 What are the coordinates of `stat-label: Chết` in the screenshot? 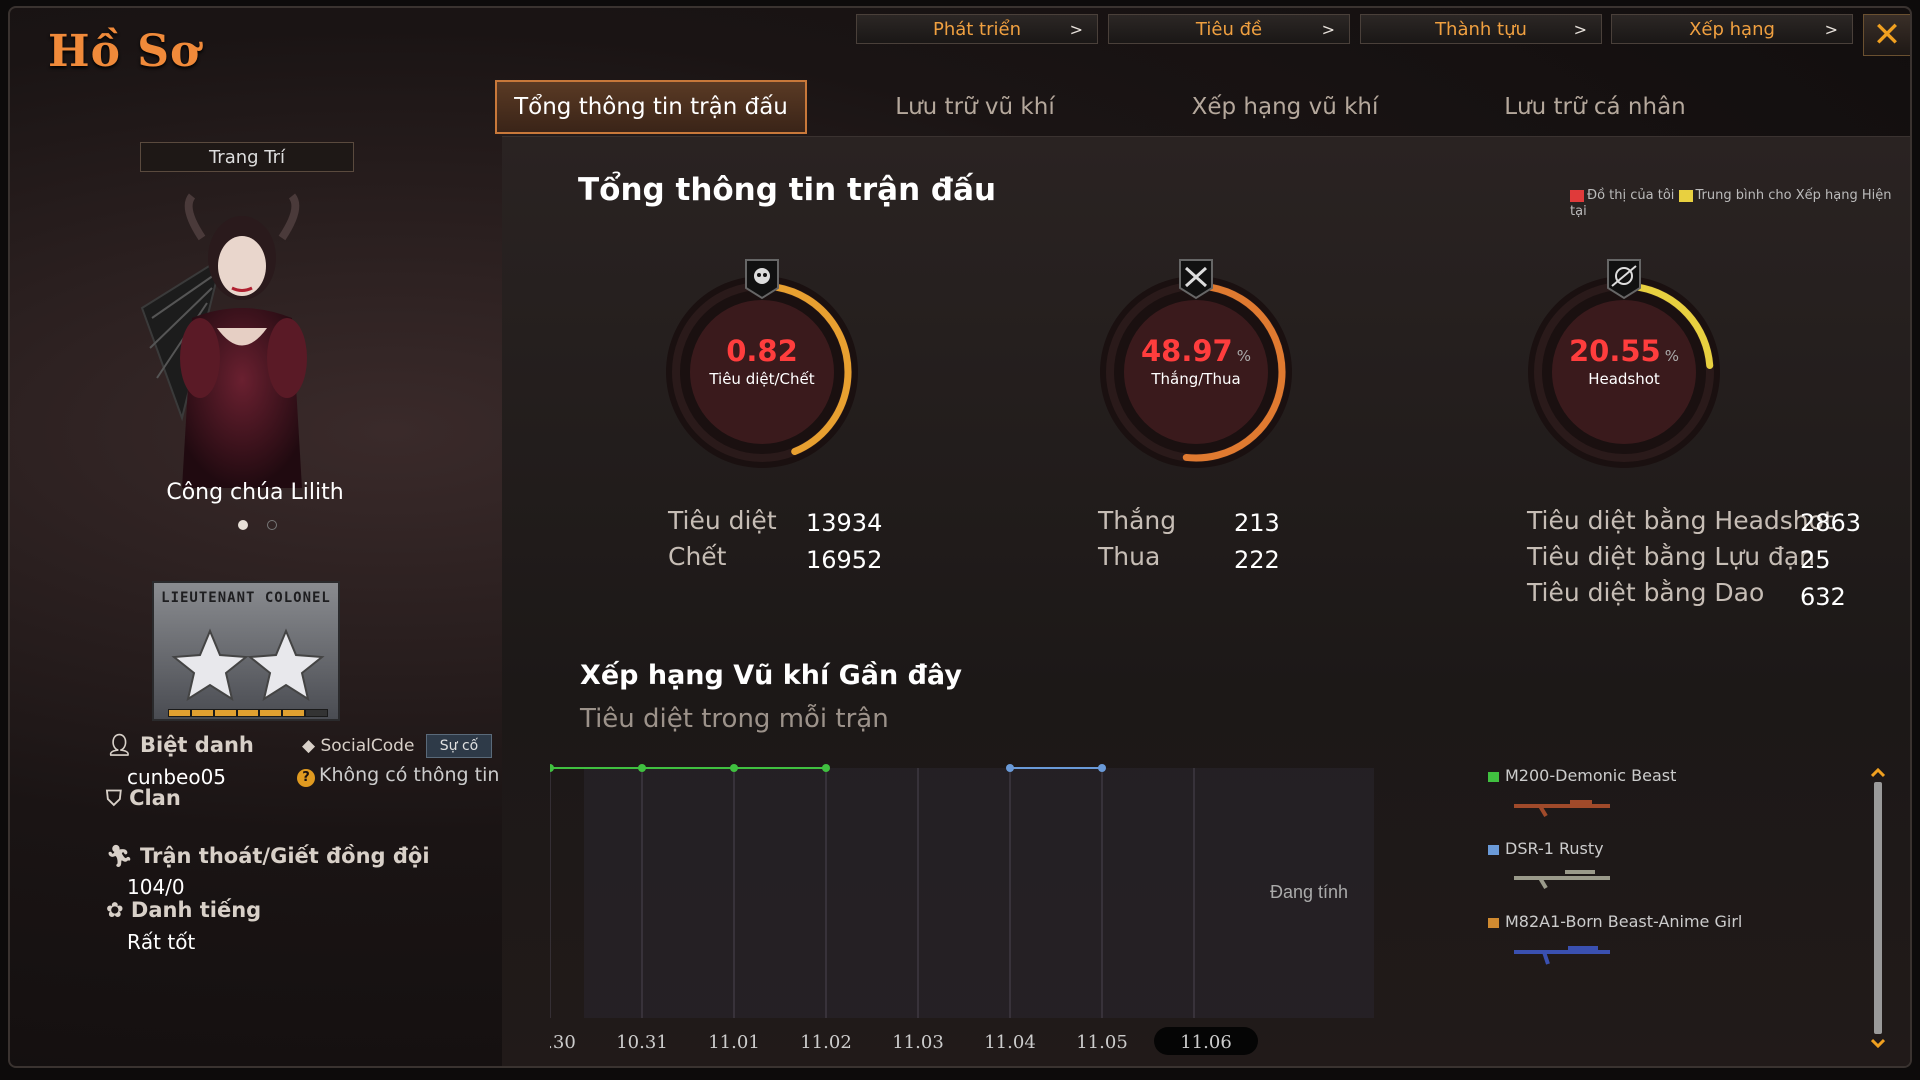 It's located at (697, 556).